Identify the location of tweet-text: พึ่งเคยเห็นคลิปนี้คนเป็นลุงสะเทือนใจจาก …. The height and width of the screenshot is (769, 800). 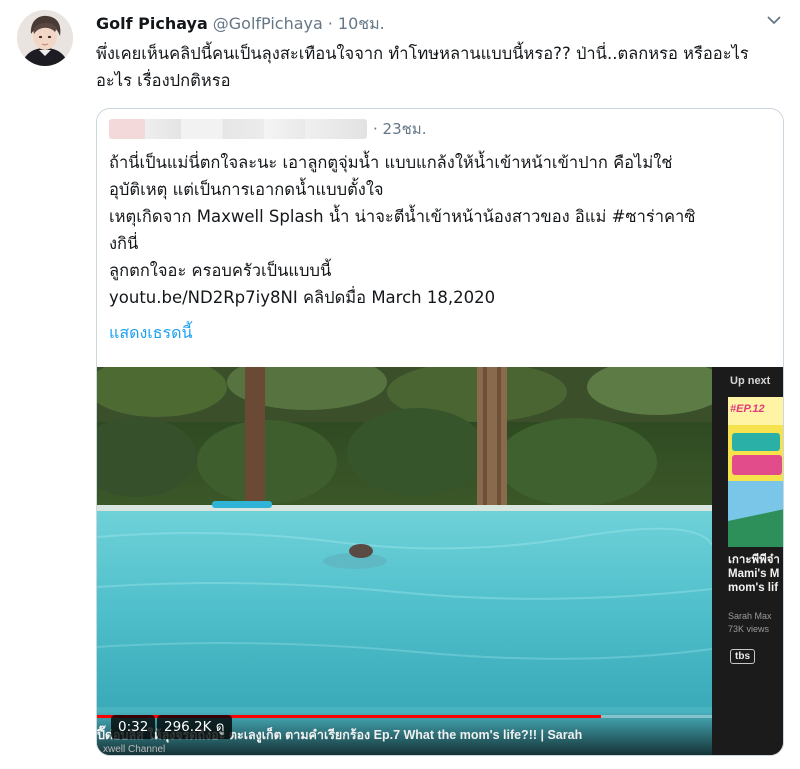
(422, 67).